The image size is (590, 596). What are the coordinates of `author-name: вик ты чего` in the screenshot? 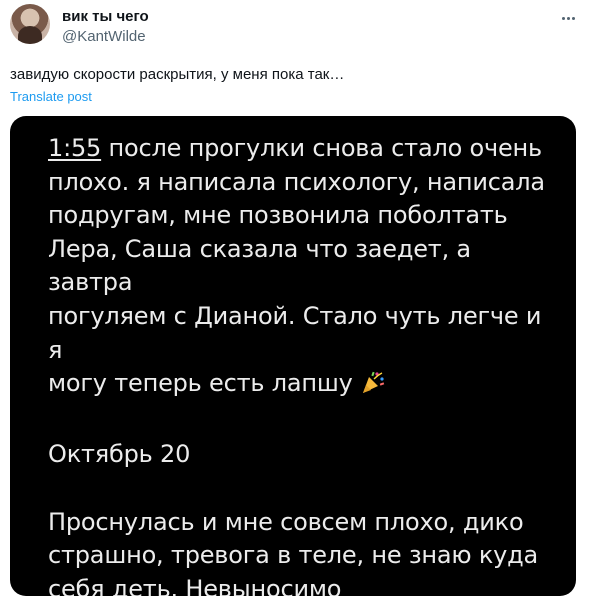 It's located at (105, 16).